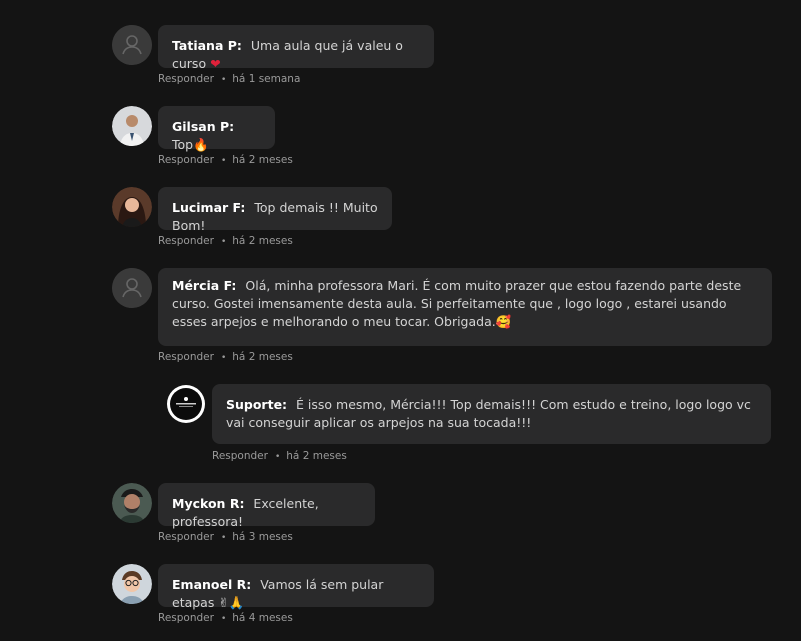  I want to click on comment-time: há 4 meses, so click(262, 618).